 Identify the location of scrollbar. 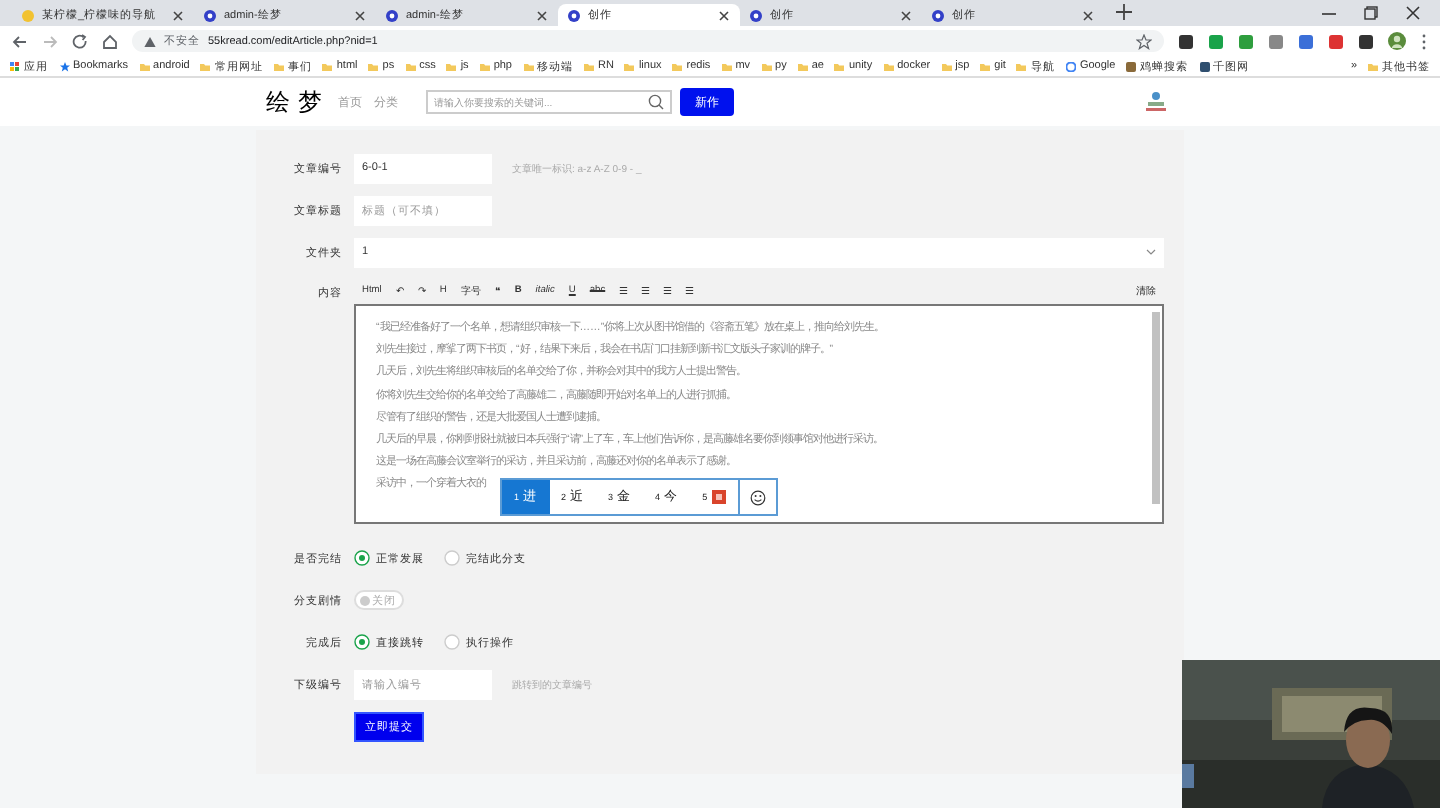
(1156, 408).